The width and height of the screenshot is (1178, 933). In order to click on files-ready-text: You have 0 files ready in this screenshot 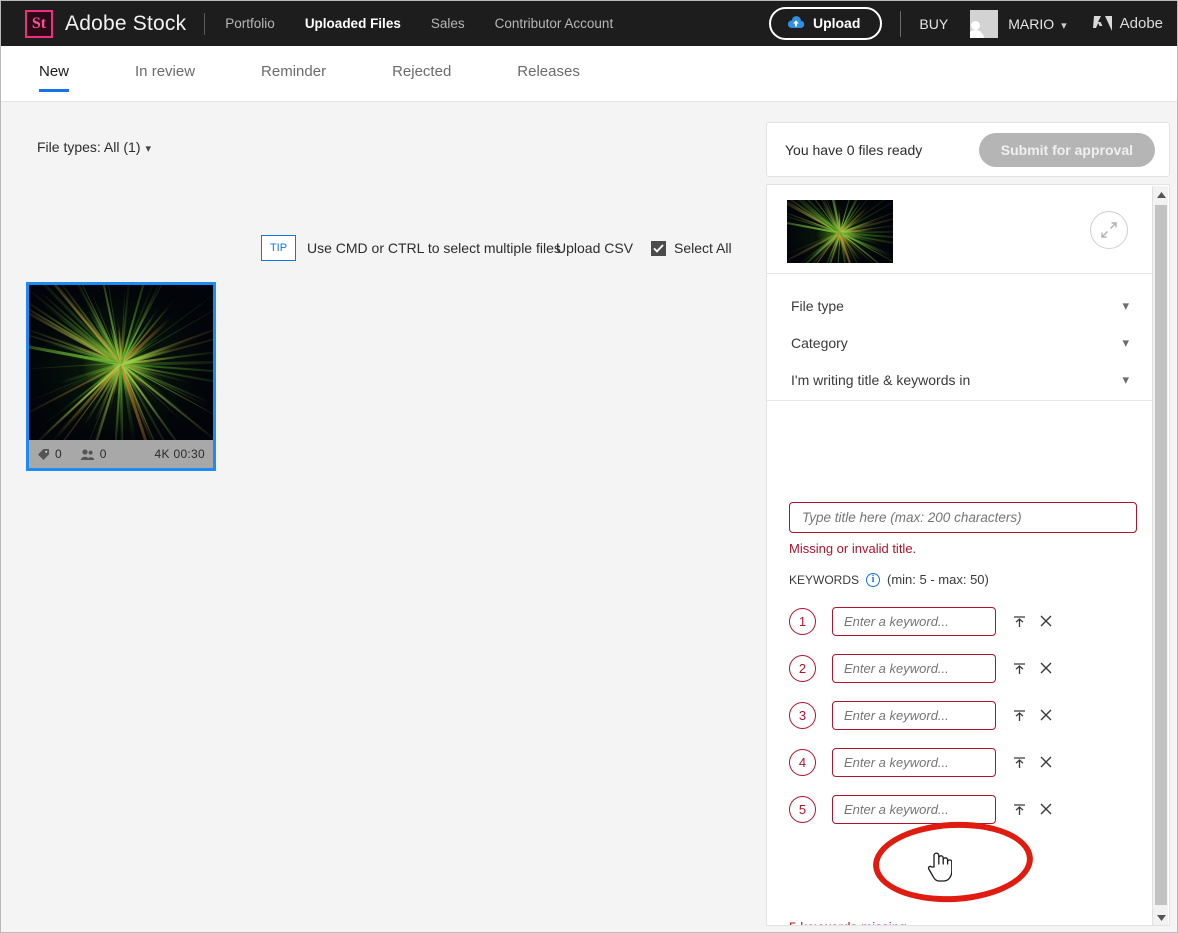, I will do `click(854, 149)`.